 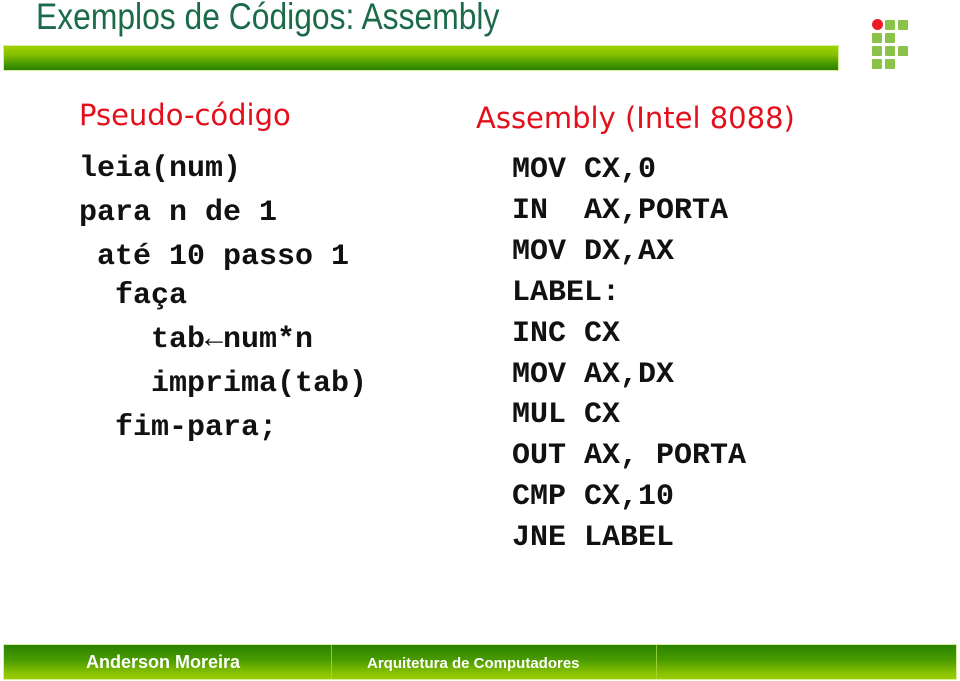 What do you see at coordinates (268, 18) in the screenshot?
I see `slide-title: Exemplos de Códigos: Assembly` at bounding box center [268, 18].